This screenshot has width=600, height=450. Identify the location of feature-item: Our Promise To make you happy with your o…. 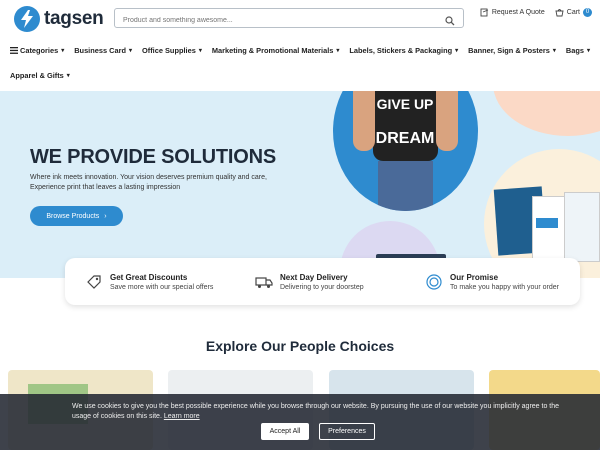
(490, 281).